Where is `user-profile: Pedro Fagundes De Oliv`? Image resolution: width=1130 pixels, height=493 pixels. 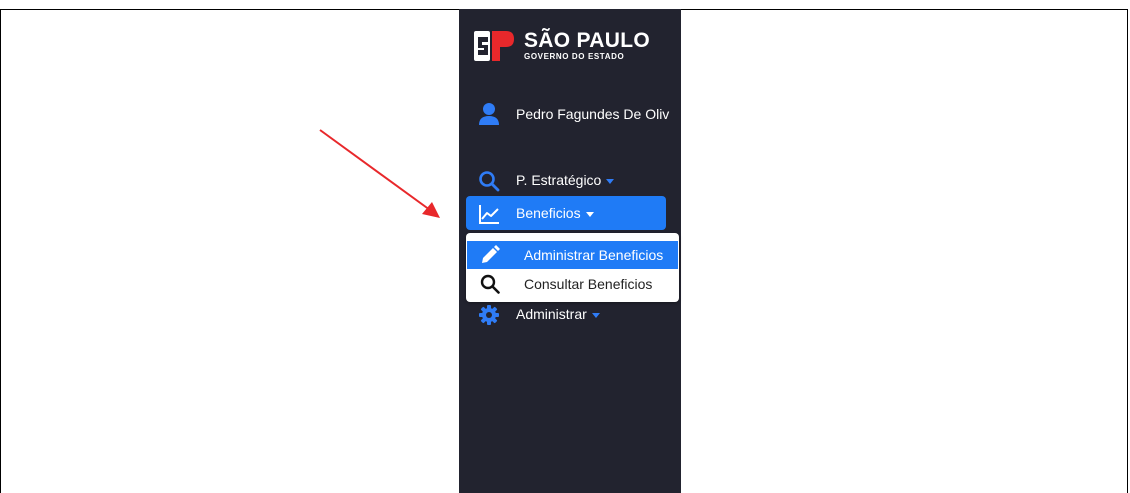
user-profile: Pedro Fagundes De Oliv is located at coordinates (579, 115).